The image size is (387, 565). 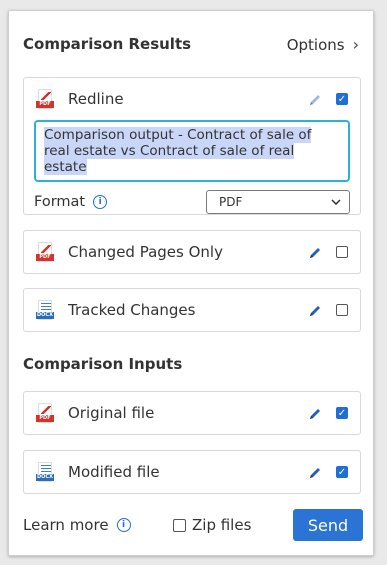 What do you see at coordinates (132, 310) in the screenshot?
I see `tracked-changes-label: Tracked Changes` at bounding box center [132, 310].